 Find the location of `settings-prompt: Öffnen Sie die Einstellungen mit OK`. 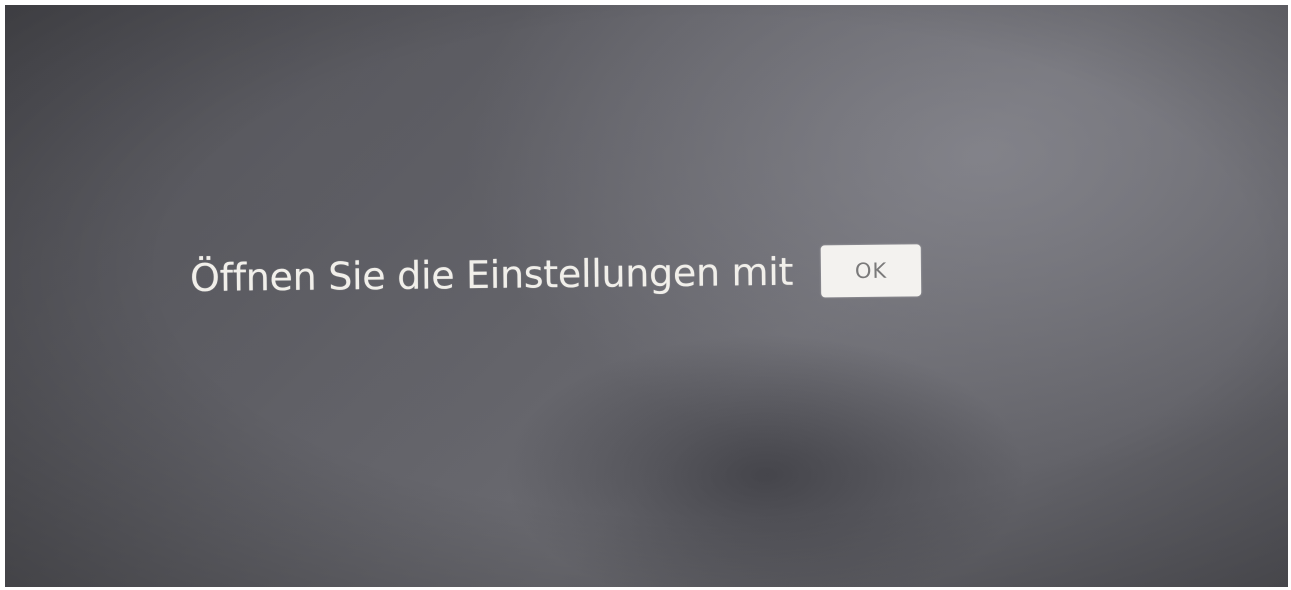

settings-prompt: Öffnen Sie die Einstellungen mit OK is located at coordinates (556, 274).